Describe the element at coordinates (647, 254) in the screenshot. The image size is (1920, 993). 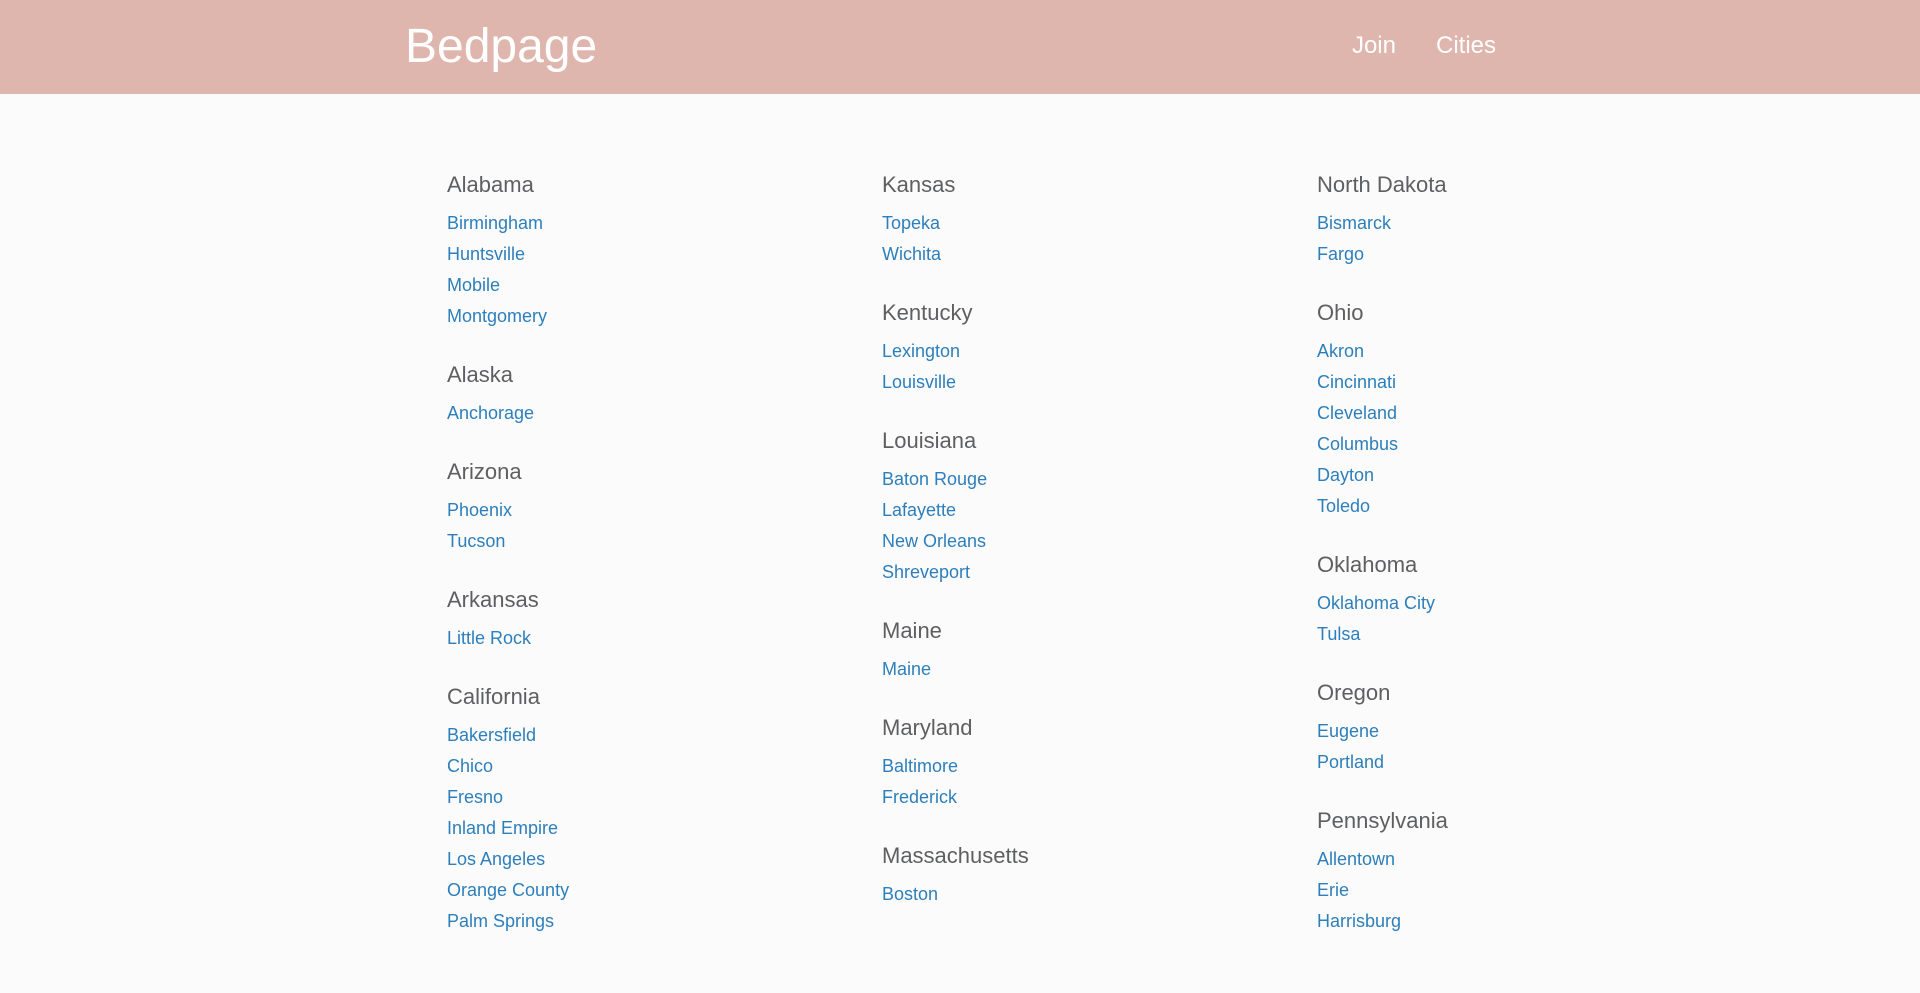
I see `city-link: Huntsville` at that location.